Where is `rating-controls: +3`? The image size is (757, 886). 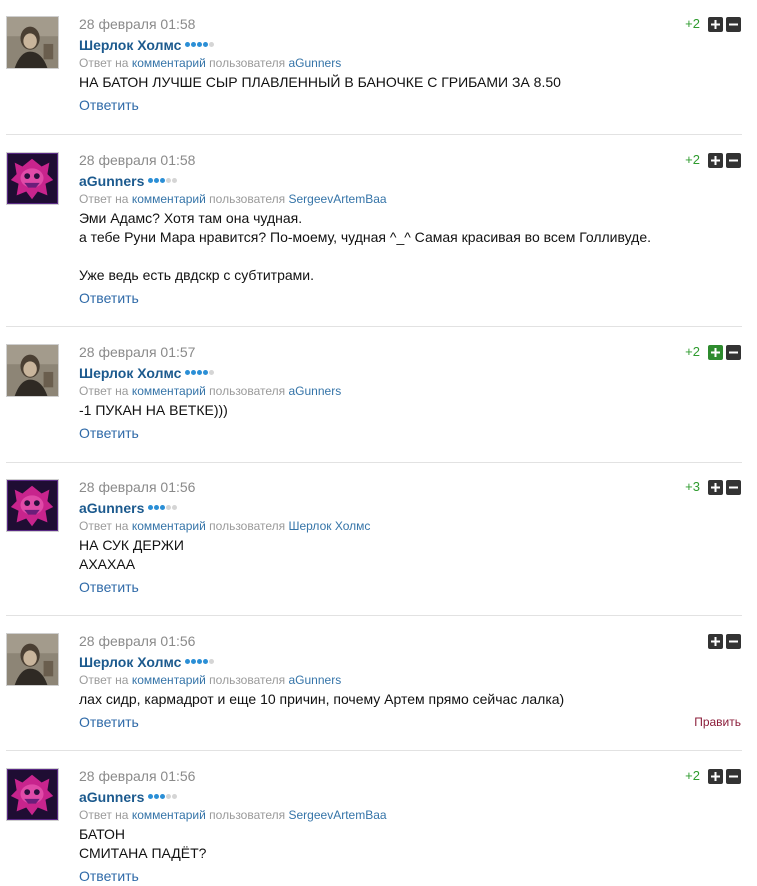 rating-controls: +3 is located at coordinates (713, 487).